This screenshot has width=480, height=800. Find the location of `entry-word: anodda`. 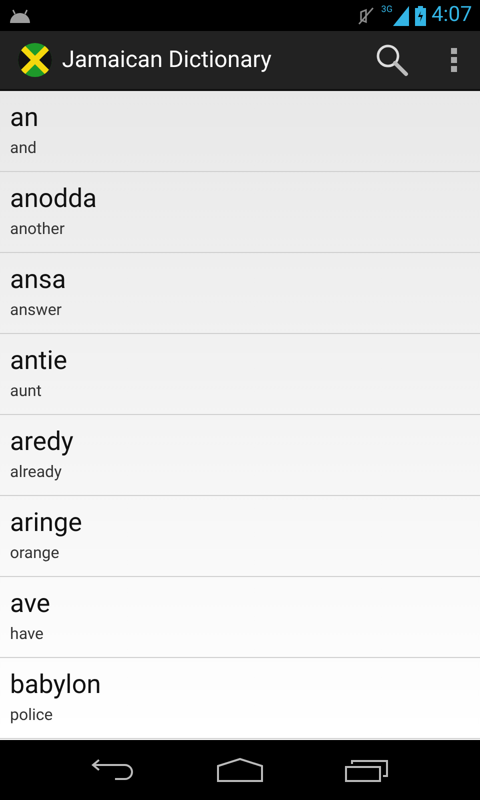

entry-word: anodda is located at coordinates (54, 199).